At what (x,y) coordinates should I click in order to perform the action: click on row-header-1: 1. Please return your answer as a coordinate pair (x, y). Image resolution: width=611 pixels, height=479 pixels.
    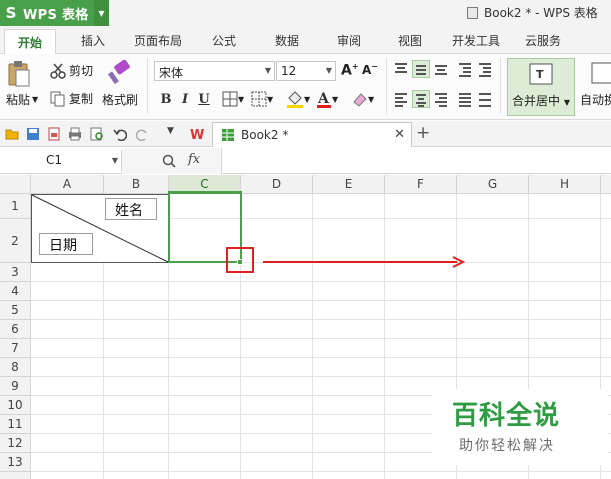
    Looking at the image, I should click on (15, 206).